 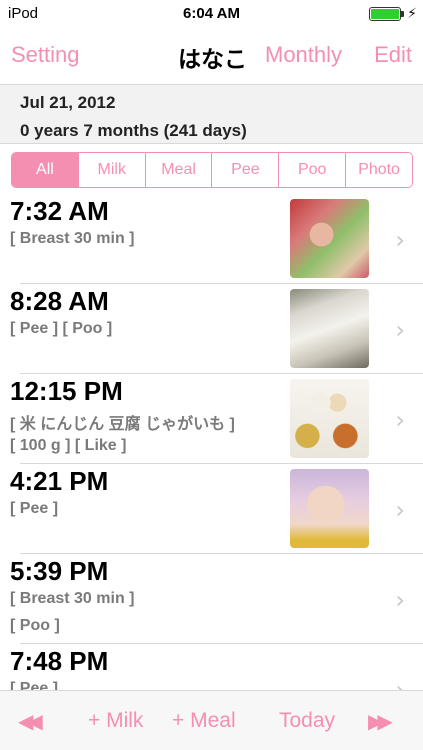 I want to click on status-bar: iPod 6:04 AM ⚡, so click(x=211, y=14).